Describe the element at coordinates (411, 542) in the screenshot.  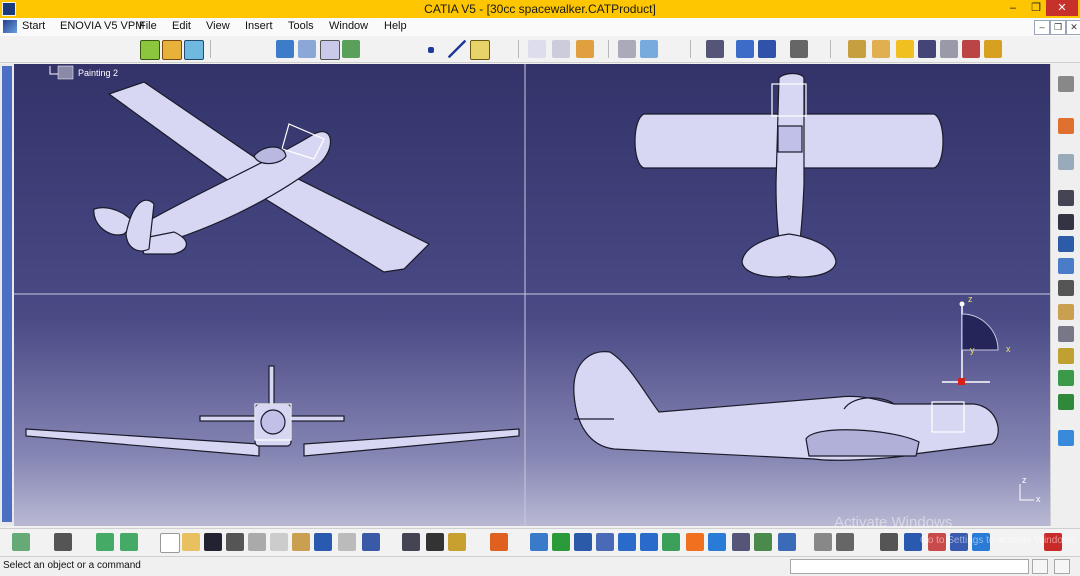
I see `swap-visible-icon` at that location.